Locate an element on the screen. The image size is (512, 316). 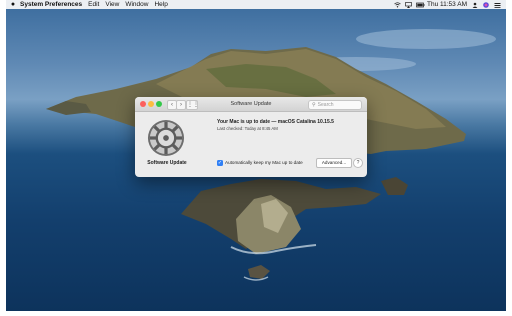
siri-icon is located at coordinates (486, 5).